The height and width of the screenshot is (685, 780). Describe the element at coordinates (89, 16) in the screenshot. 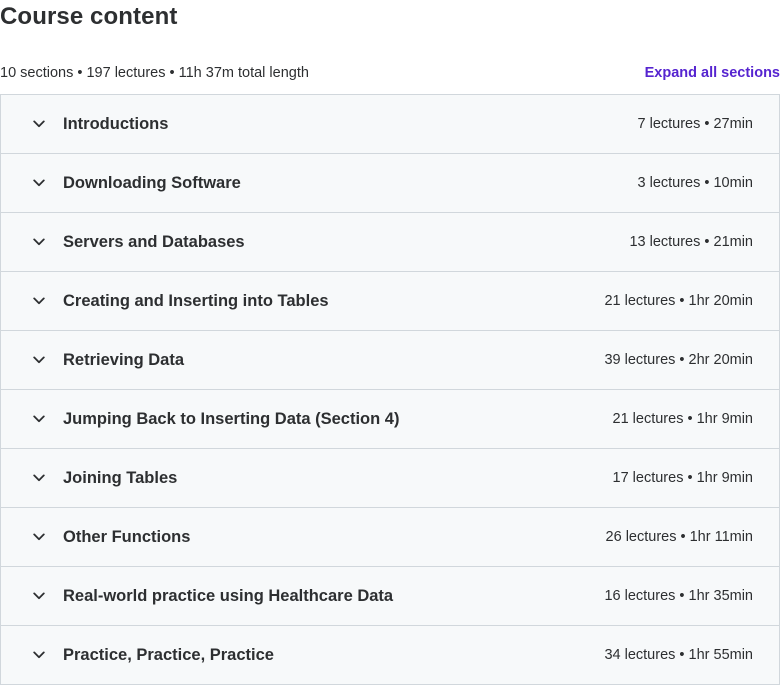

I see `page-title: Course content` at that location.